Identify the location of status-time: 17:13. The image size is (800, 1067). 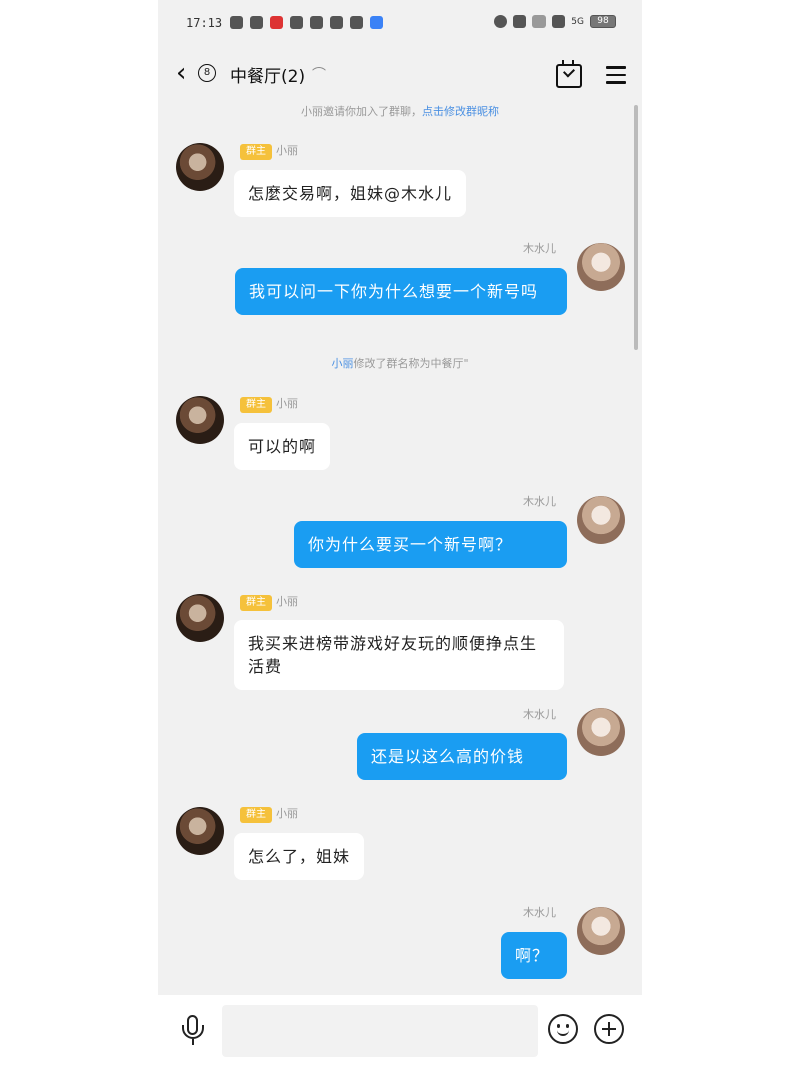
(204, 23).